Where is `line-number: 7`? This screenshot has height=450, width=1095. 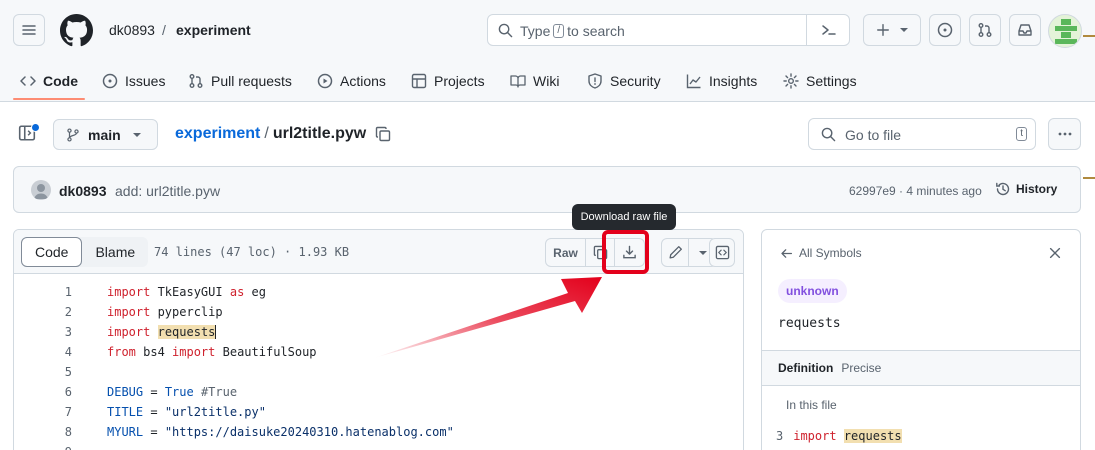 line-number: 7 is located at coordinates (43, 412).